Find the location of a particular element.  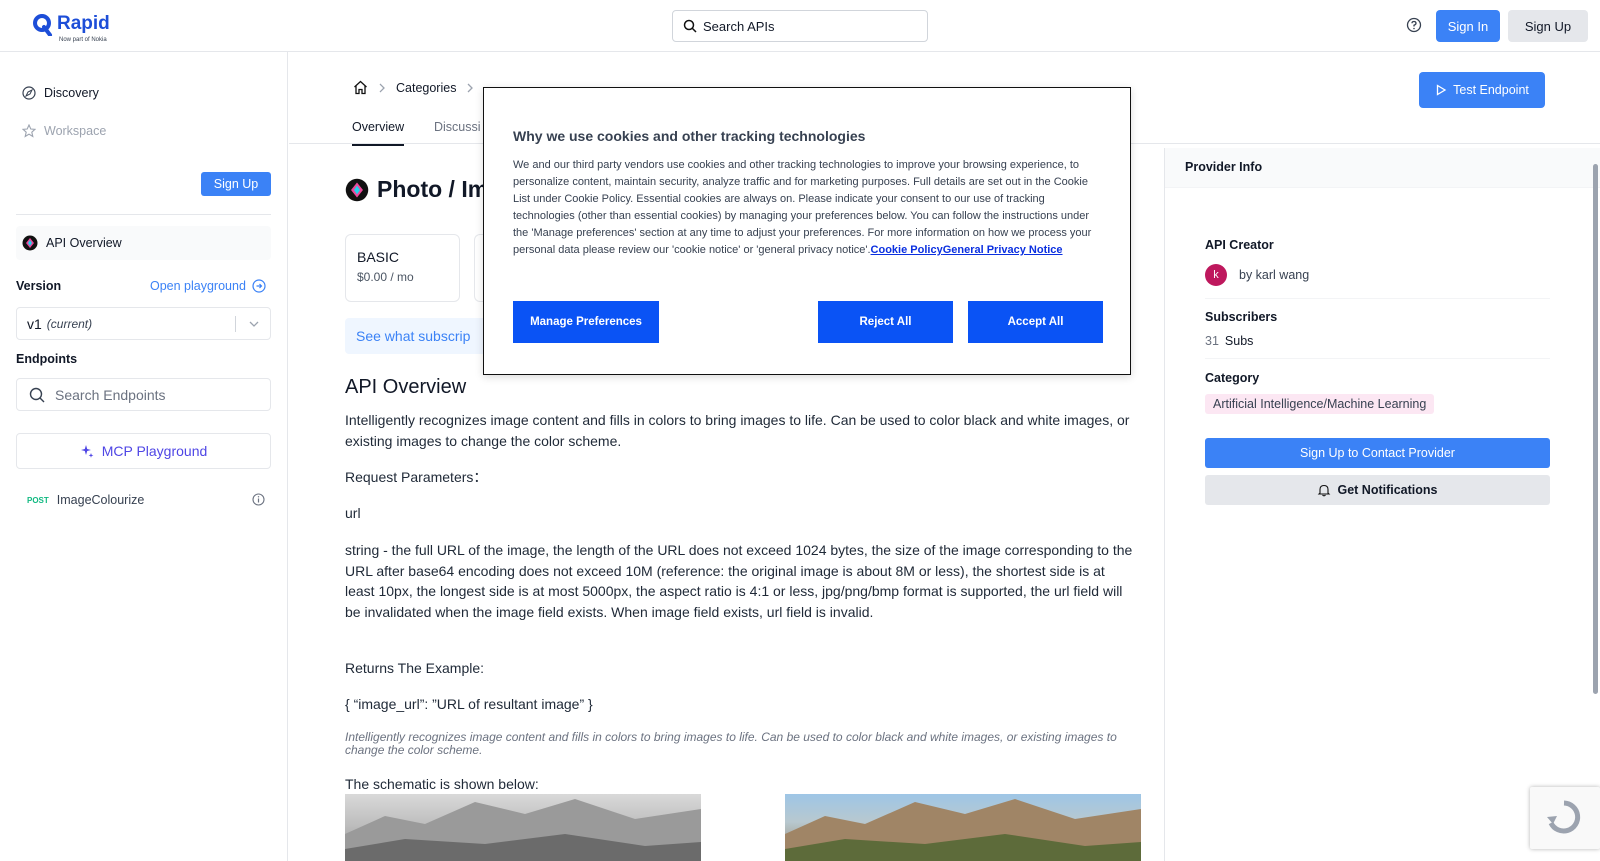

request-parameters-label: Request Parameters： is located at coordinates (416, 477).